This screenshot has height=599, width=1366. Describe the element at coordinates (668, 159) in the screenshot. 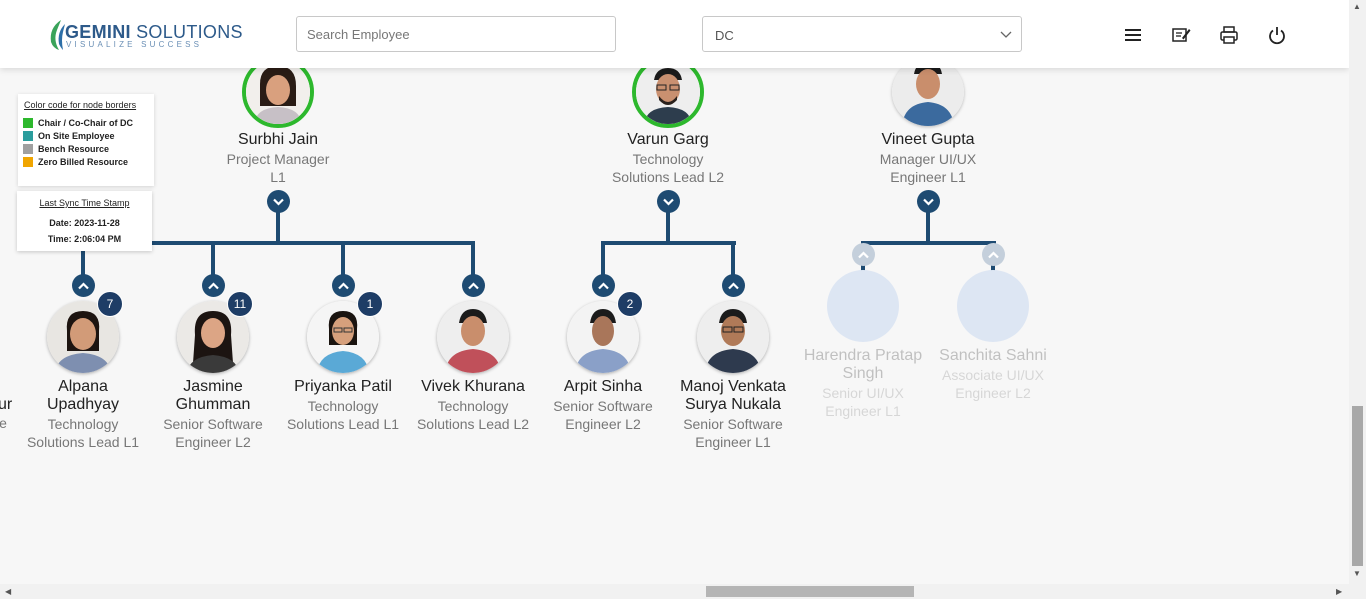

I see `manager-role: Technology` at that location.